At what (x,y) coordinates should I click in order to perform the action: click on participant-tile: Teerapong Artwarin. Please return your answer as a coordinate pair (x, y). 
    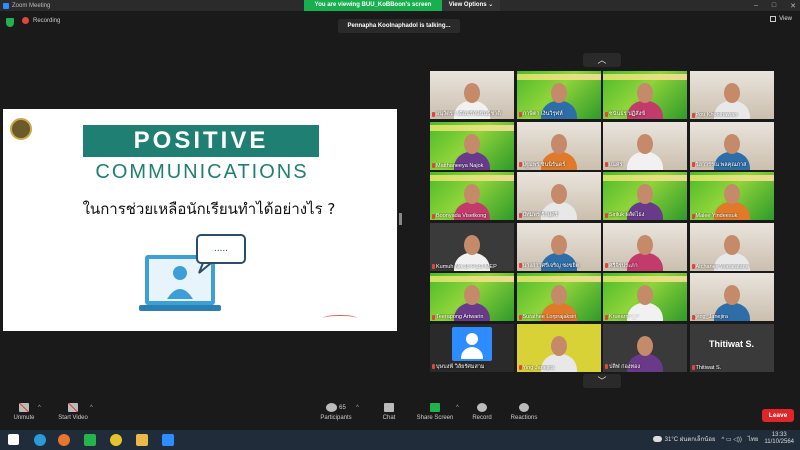
    Looking at the image, I should click on (472, 297).